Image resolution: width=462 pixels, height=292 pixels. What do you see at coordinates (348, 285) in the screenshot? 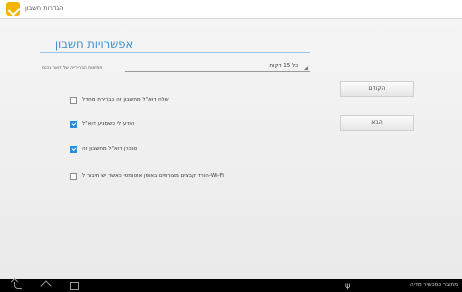
I see `usb-icon: ψ` at bounding box center [348, 285].